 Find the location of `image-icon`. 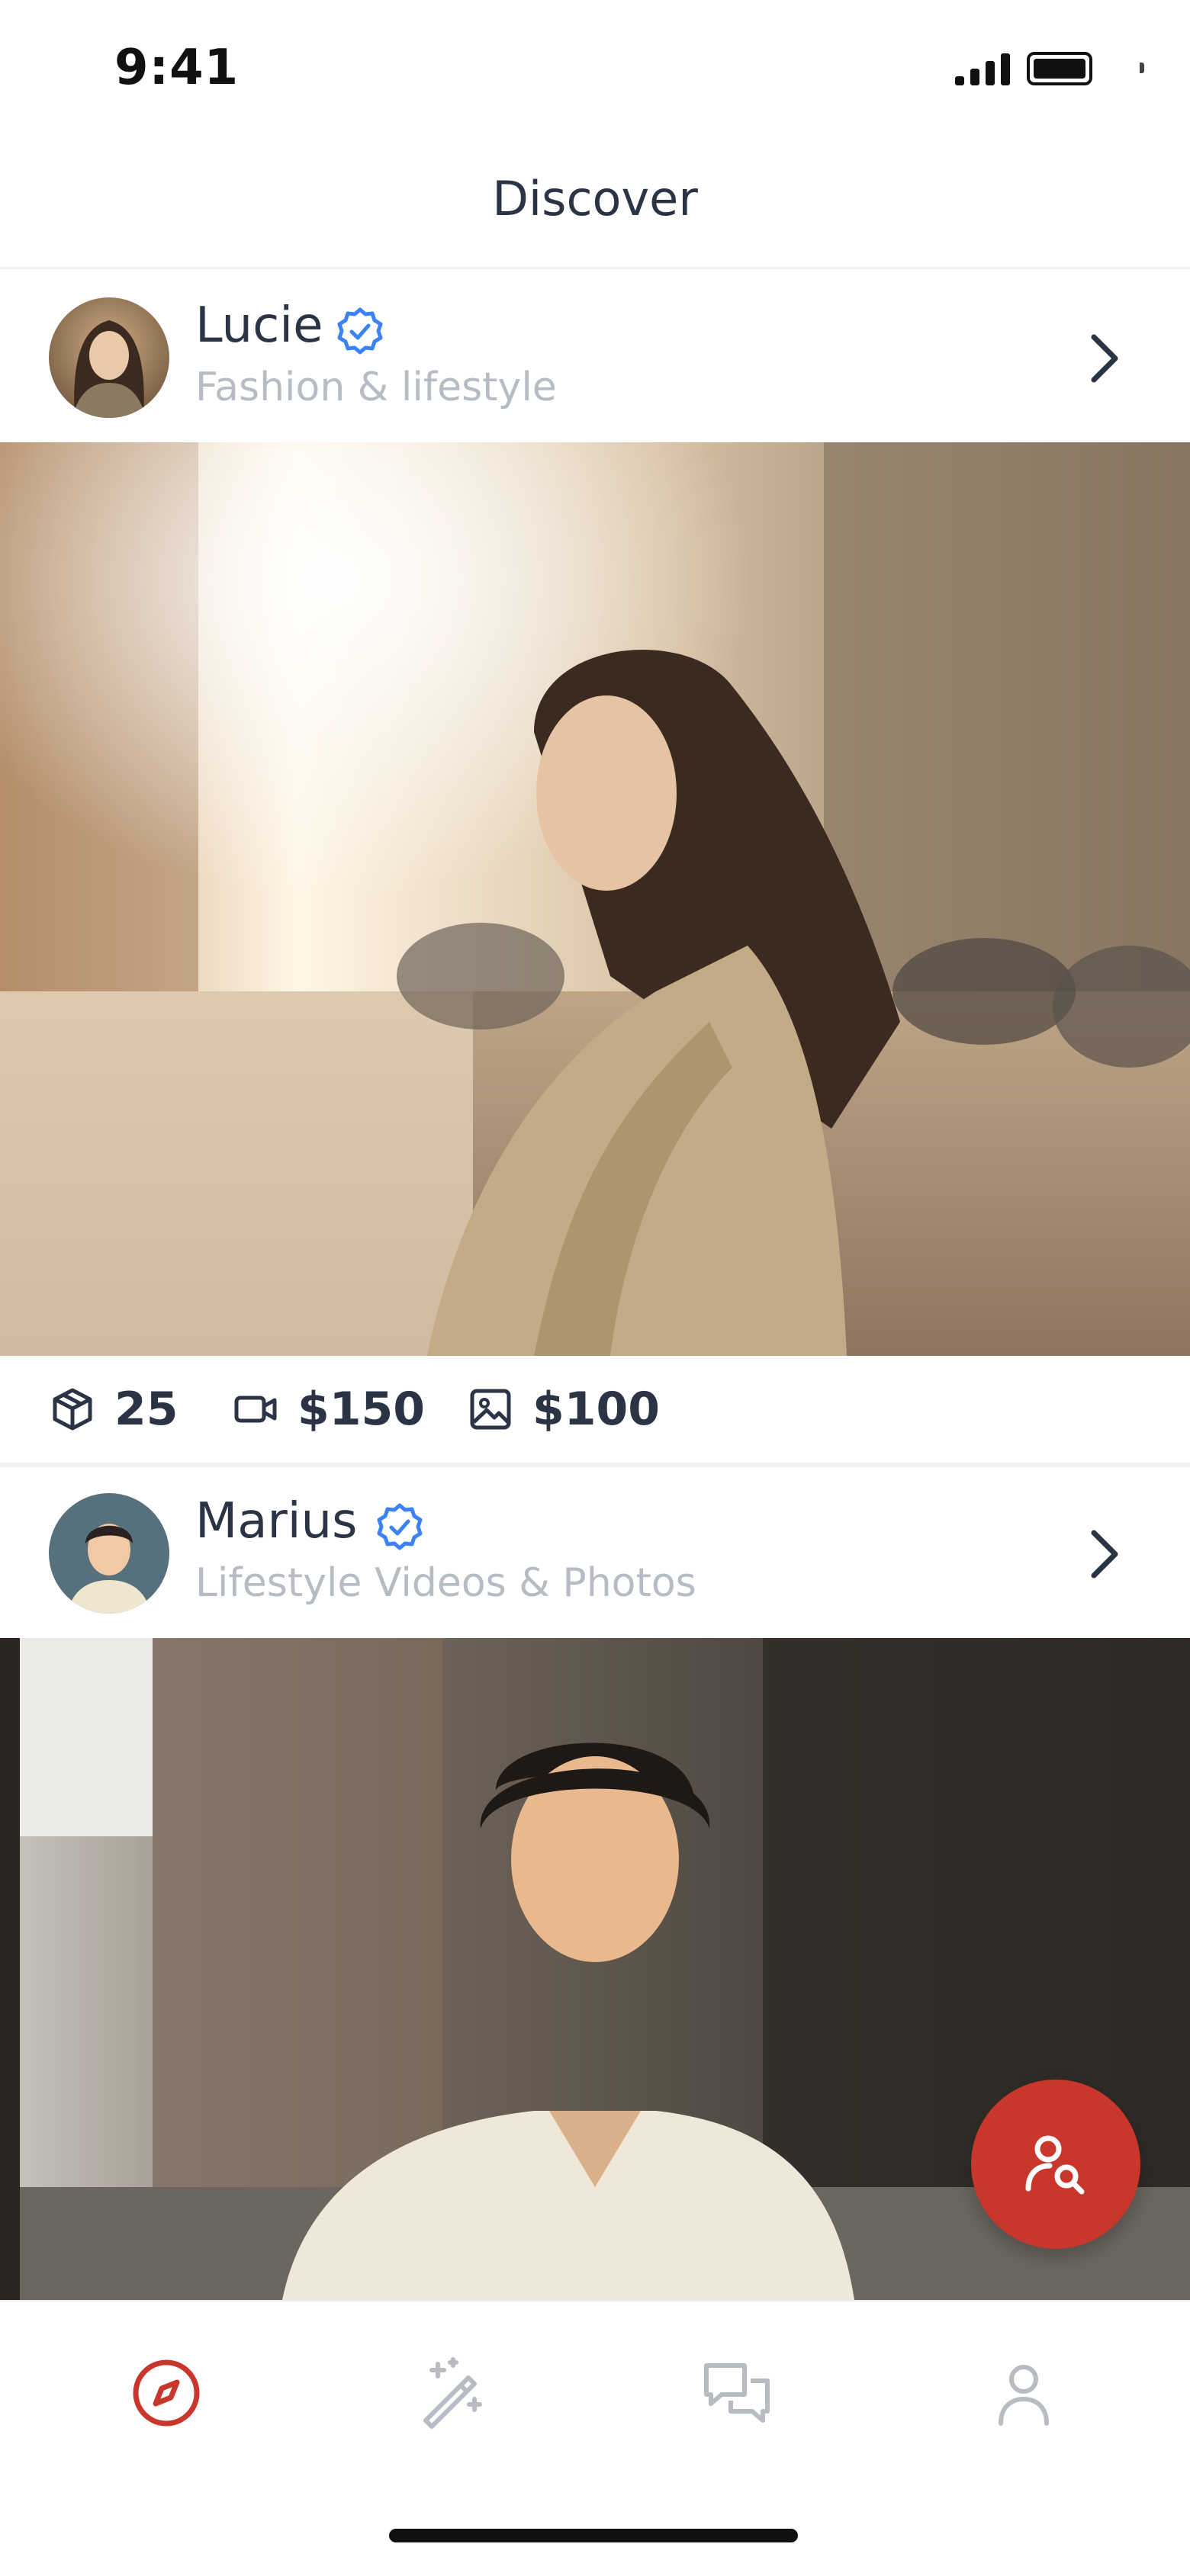

image-icon is located at coordinates (490, 1409).